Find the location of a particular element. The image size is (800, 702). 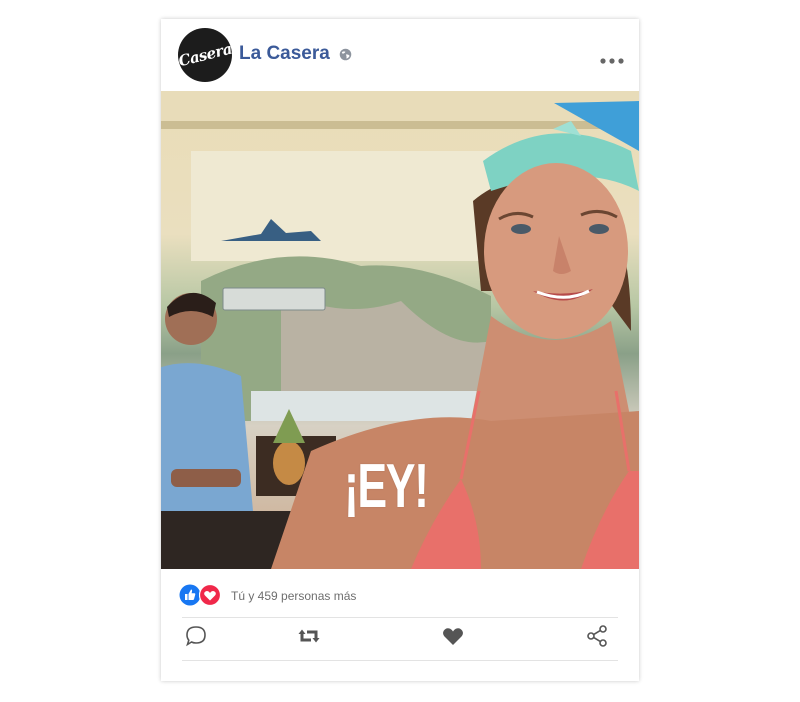

more-dots-icon is located at coordinates (612, 61).